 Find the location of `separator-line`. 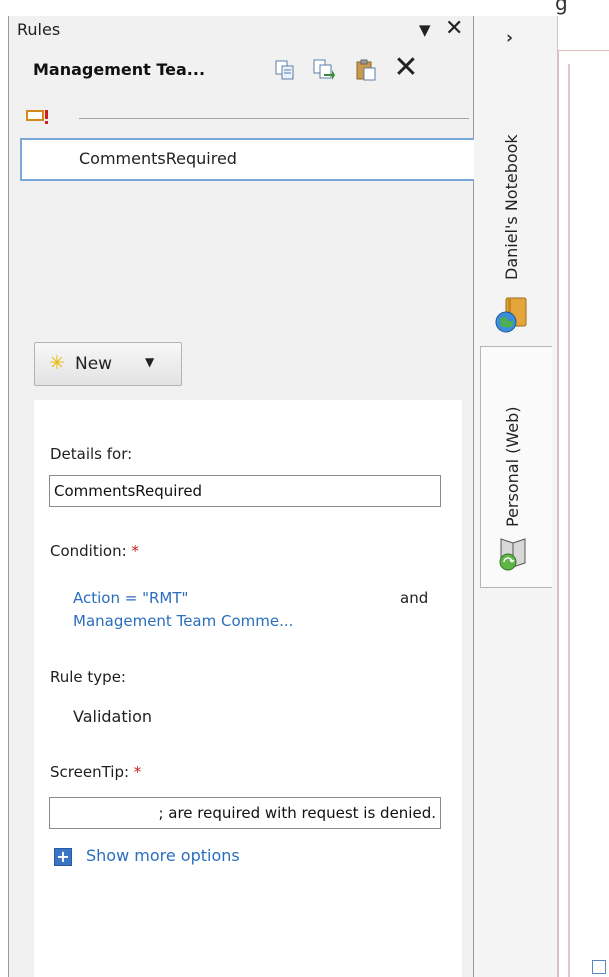

separator-line is located at coordinates (274, 118).